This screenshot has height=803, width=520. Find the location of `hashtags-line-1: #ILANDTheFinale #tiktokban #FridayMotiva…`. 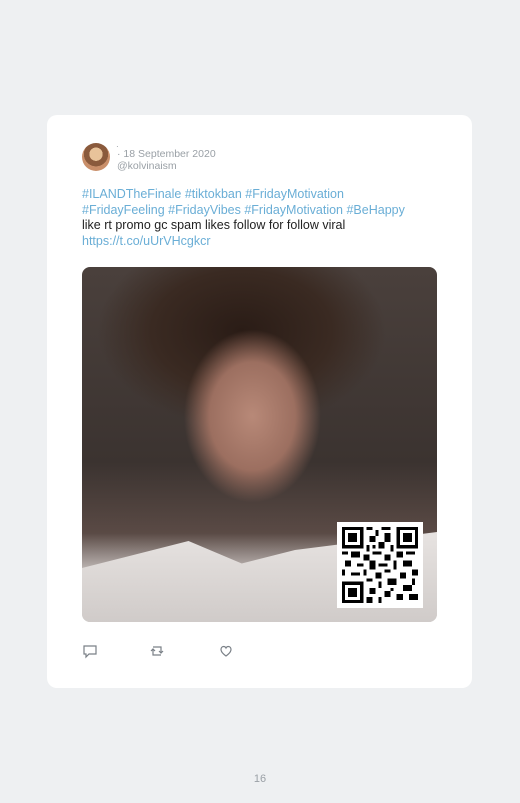

hashtags-line-1: #ILANDTheFinale #tiktokban #FridayMotiva… is located at coordinates (262, 195).